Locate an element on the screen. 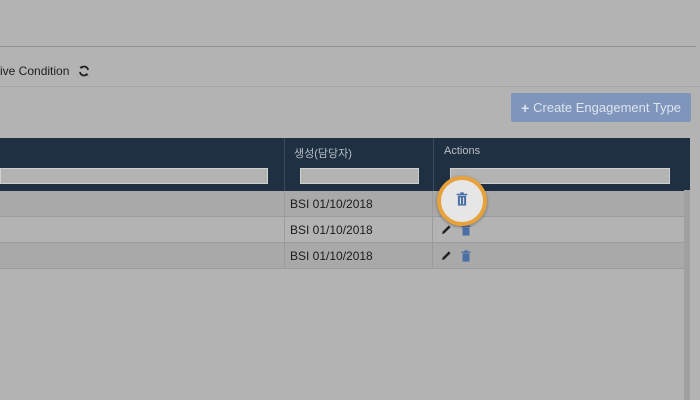  column-header-name is located at coordinates (142, 164).